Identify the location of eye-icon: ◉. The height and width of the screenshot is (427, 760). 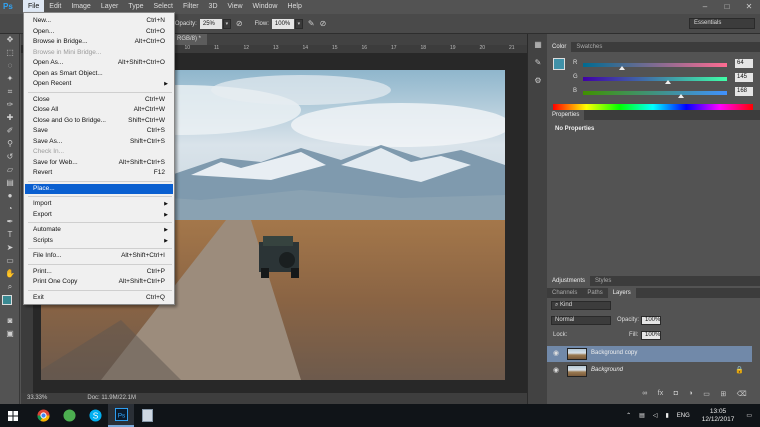
(556, 370).